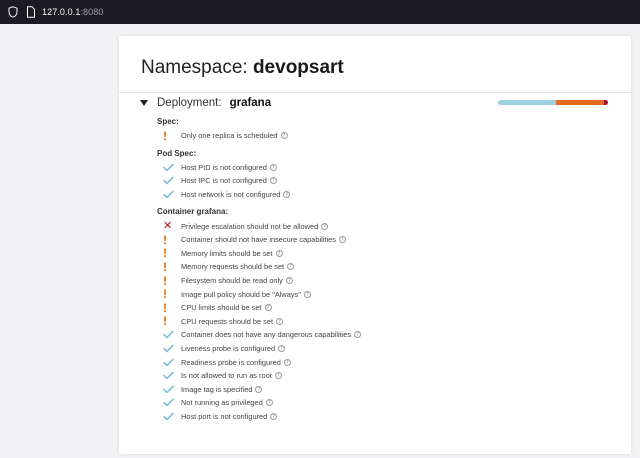 This screenshot has height=458, width=640. Describe the element at coordinates (221, 308) in the screenshot. I see `check-message: CPU limits should be set` at that location.